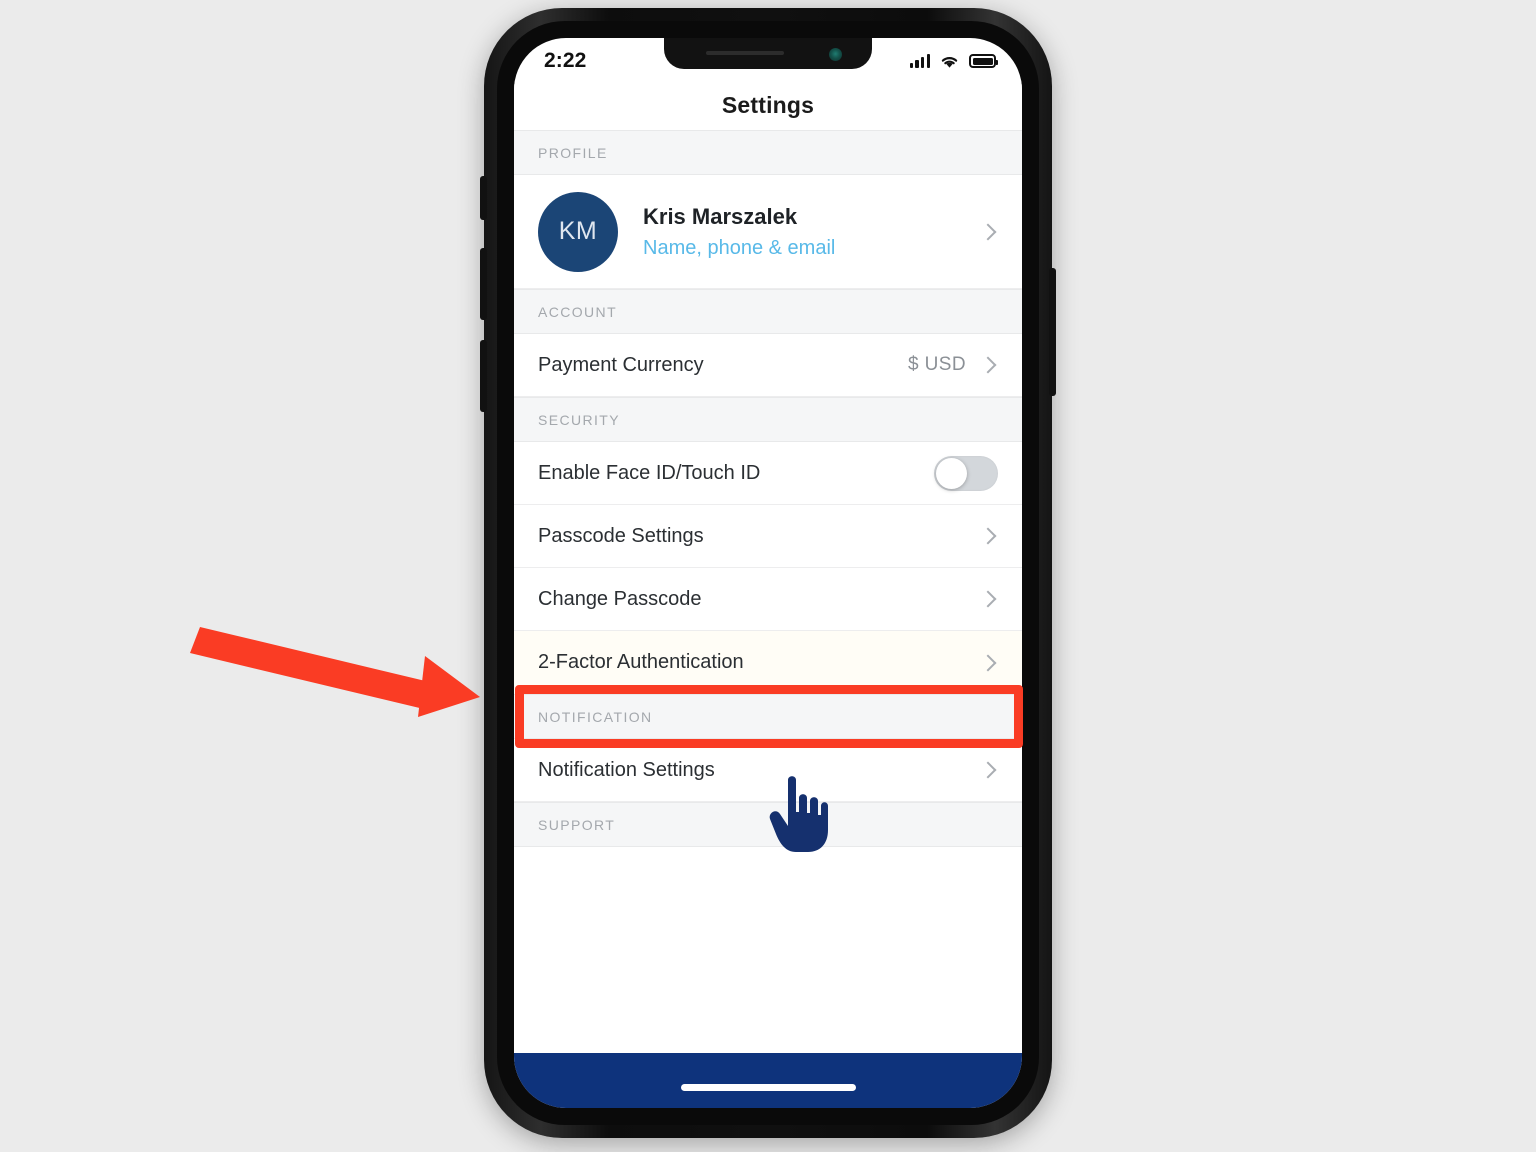 This screenshot has width=1536, height=1152. Describe the element at coordinates (768, 365) in the screenshot. I see `list-item-payment-currency: Payment Currency $ USD` at that location.